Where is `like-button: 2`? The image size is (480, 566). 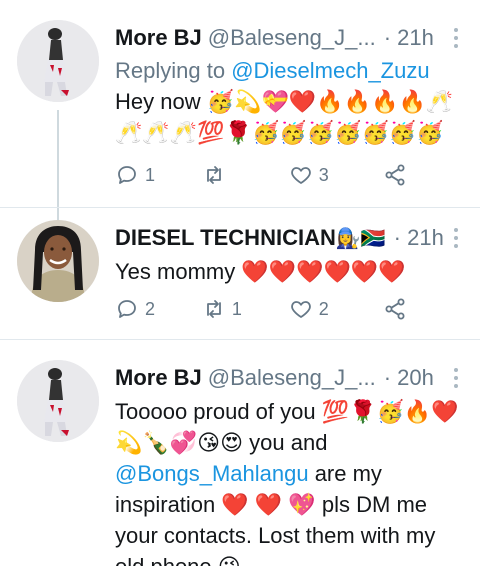
like-button: 2 is located at coordinates (332, 309).